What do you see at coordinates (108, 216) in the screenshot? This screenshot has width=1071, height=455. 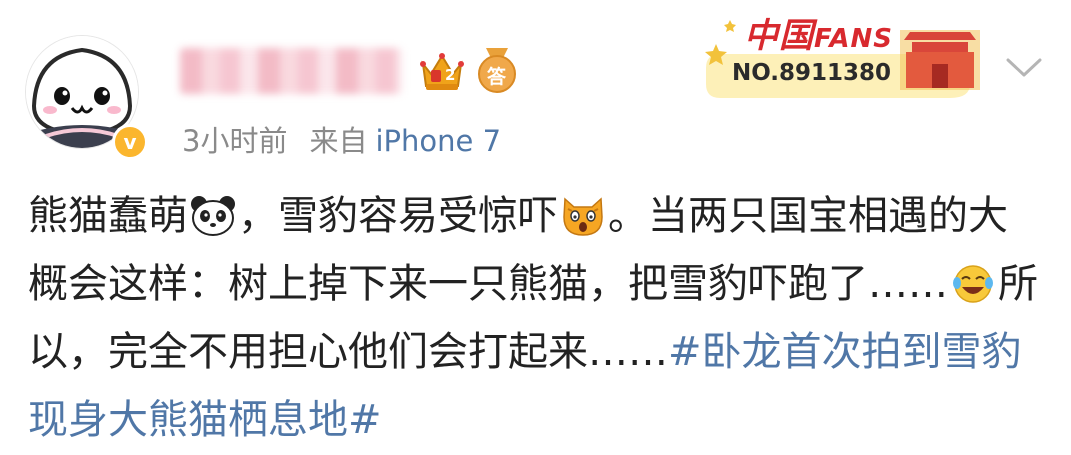 I see `post-segment-1: 熊猫蠢萌` at bounding box center [108, 216].